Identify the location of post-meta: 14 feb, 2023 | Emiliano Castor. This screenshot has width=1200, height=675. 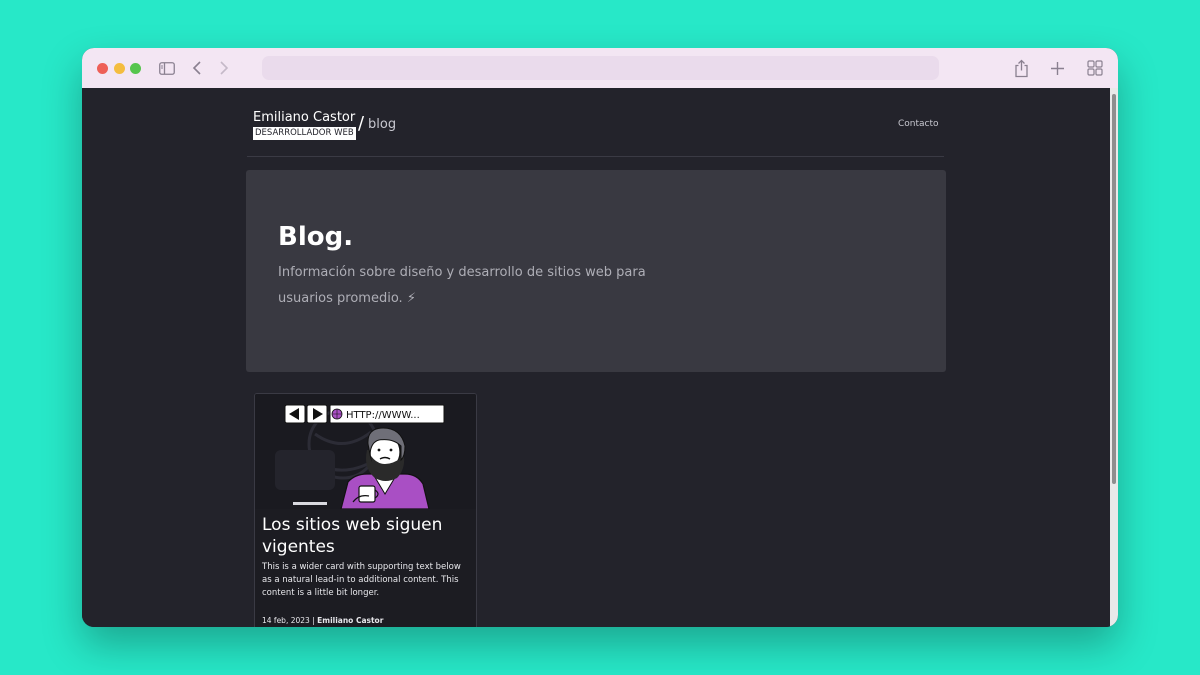
(322, 620).